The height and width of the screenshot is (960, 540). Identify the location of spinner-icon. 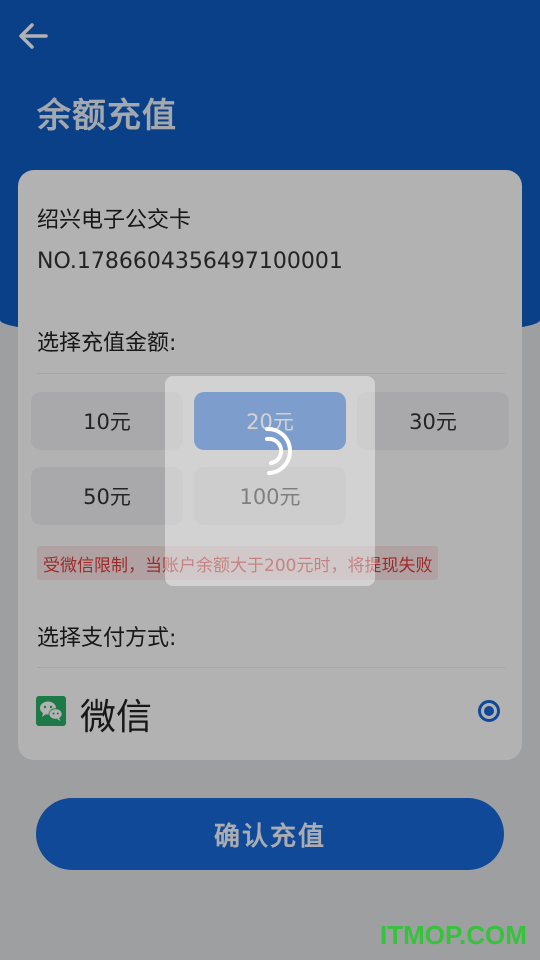
(278, 450).